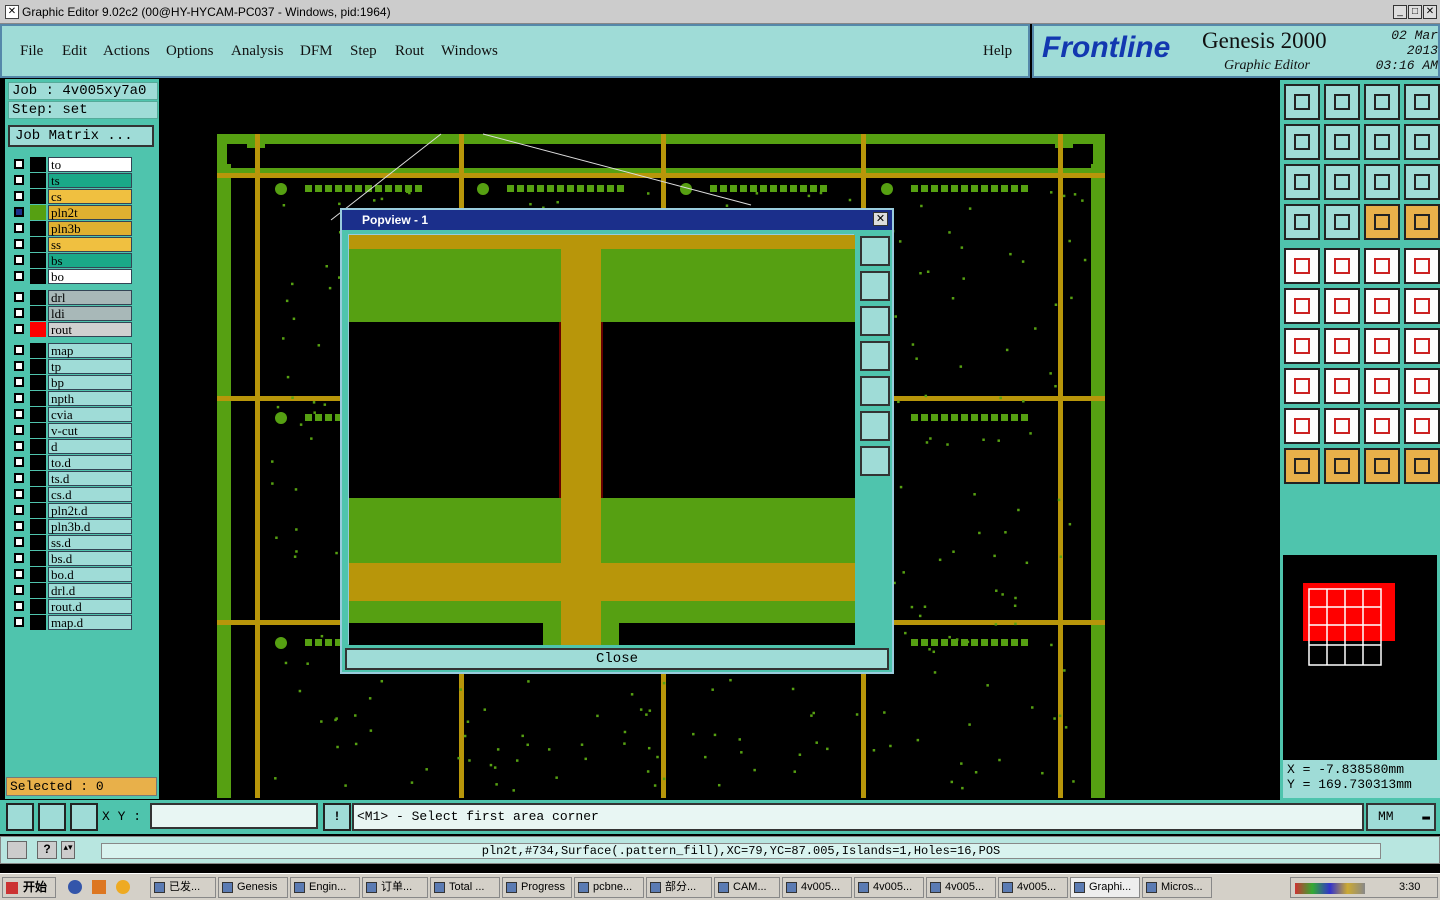 This screenshot has width=1440, height=900. Describe the element at coordinates (90, 430) in the screenshot. I see `layer-name: v-cut` at that location.